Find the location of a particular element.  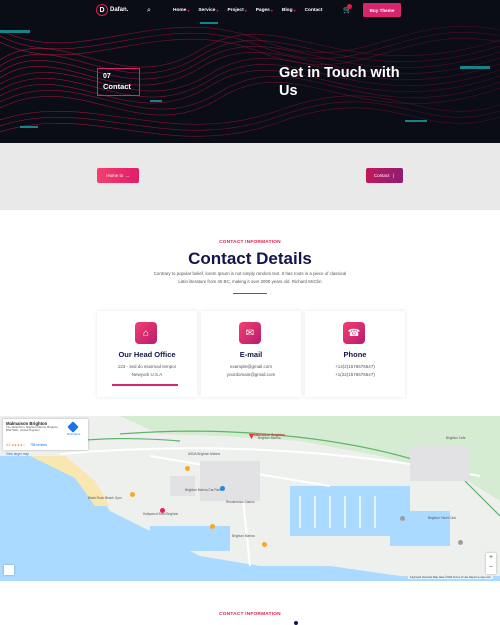

card-title: Phone is located at coordinates (355, 354).